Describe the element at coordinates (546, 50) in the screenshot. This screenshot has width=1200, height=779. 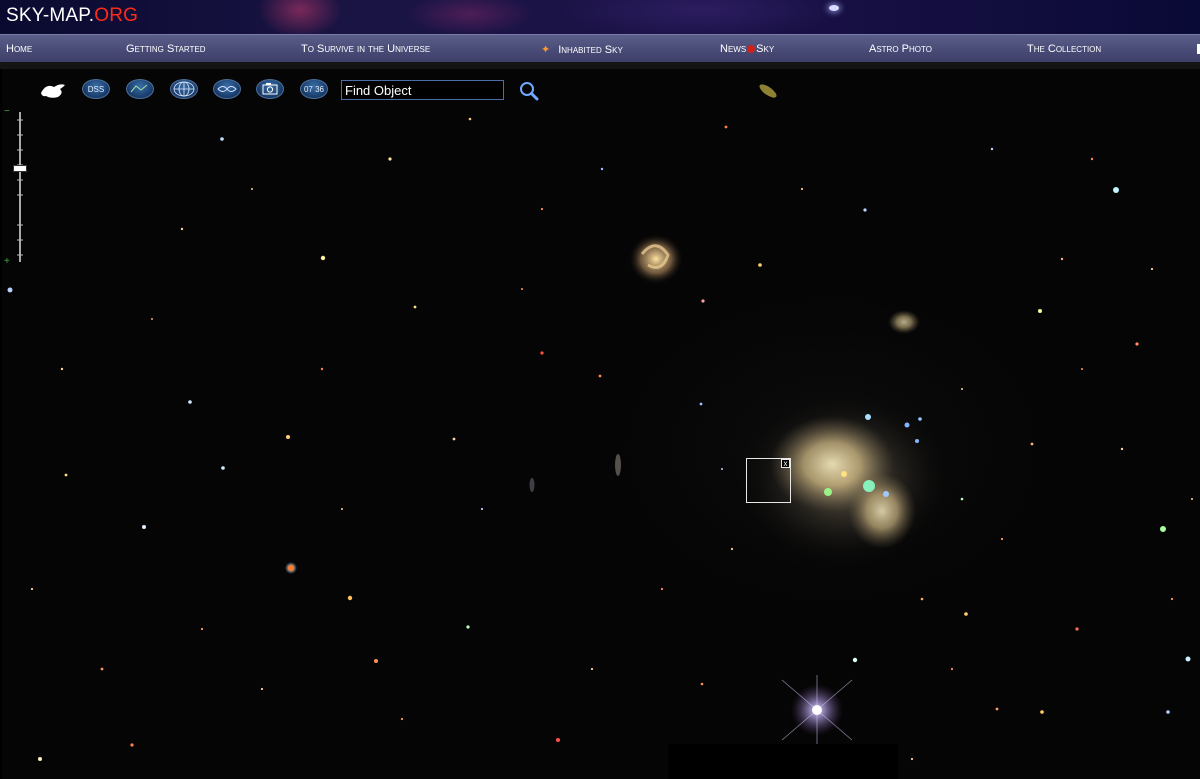
I see `star-icon: ✦` at that location.